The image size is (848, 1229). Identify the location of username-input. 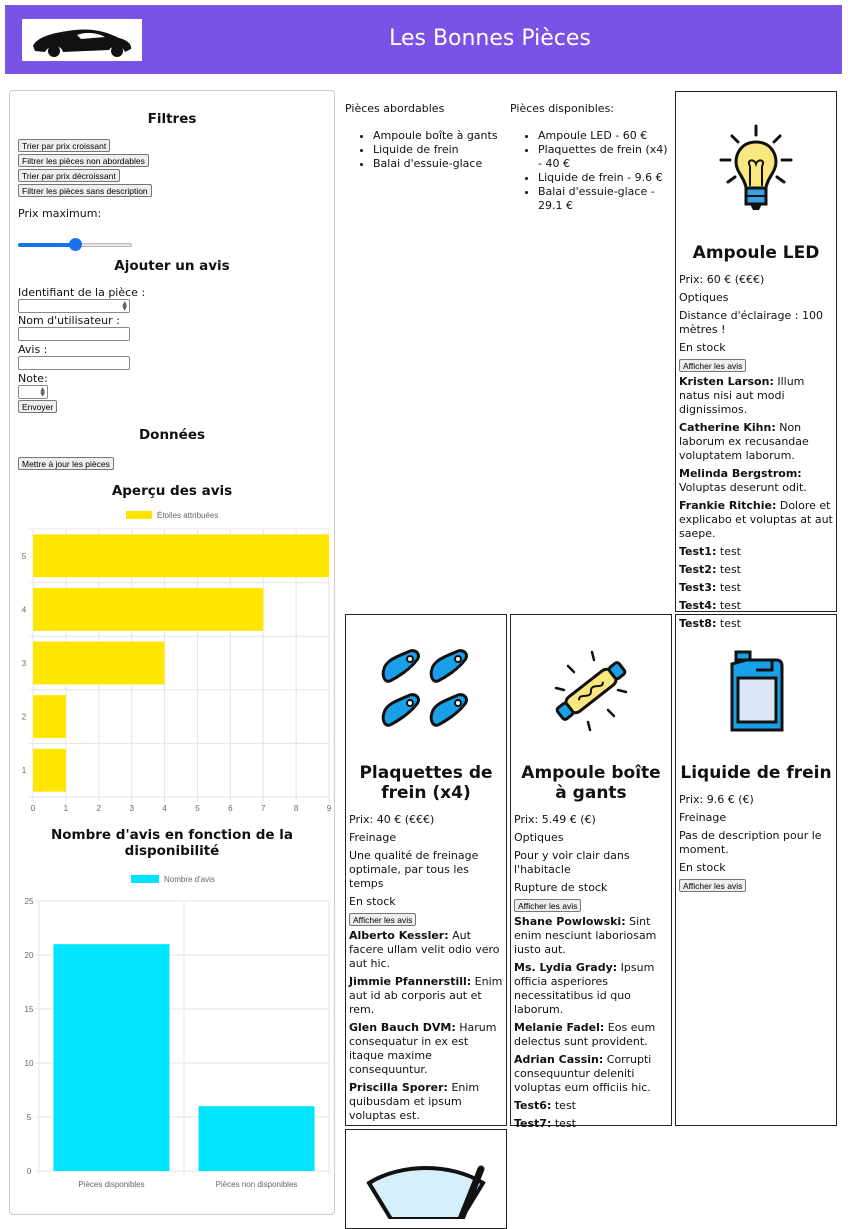
(74, 334).